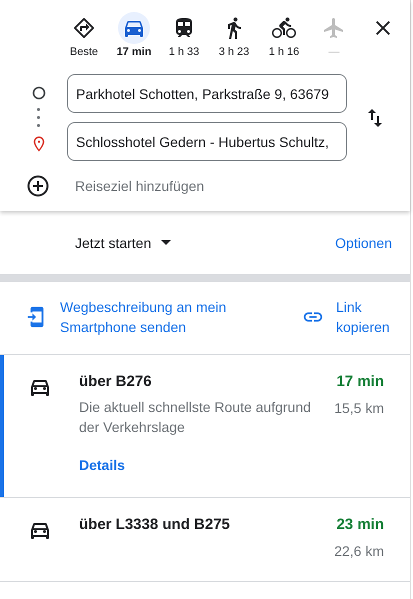 The width and height of the screenshot is (413, 599). Describe the element at coordinates (234, 35) in the screenshot. I see `travel-mode-tab: 3 h 23` at that location.